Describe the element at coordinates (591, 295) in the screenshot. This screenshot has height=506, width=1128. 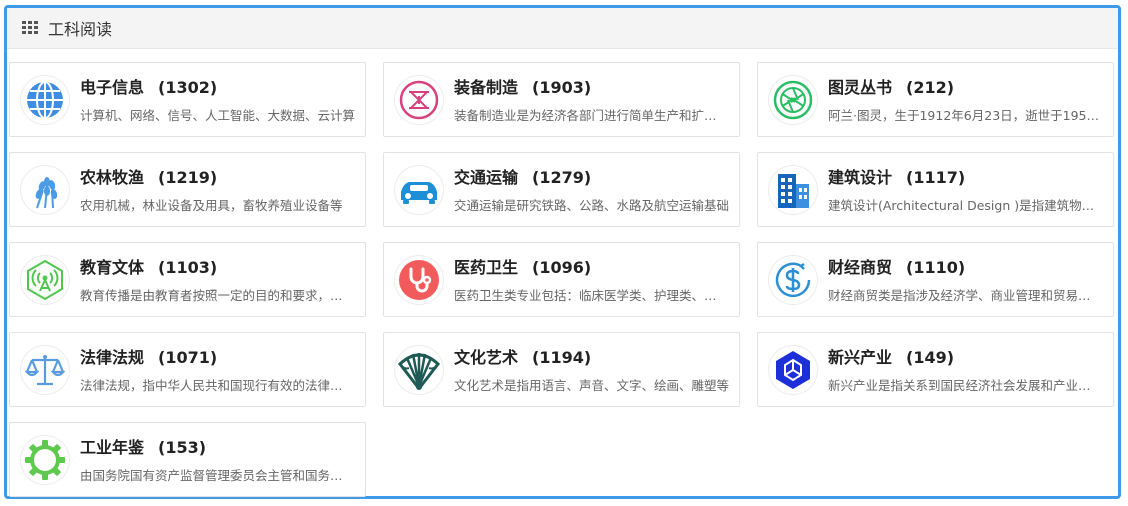
I see `category-description: 医药卫生类专业包括：临床医学类、护理类、药学类` at that location.